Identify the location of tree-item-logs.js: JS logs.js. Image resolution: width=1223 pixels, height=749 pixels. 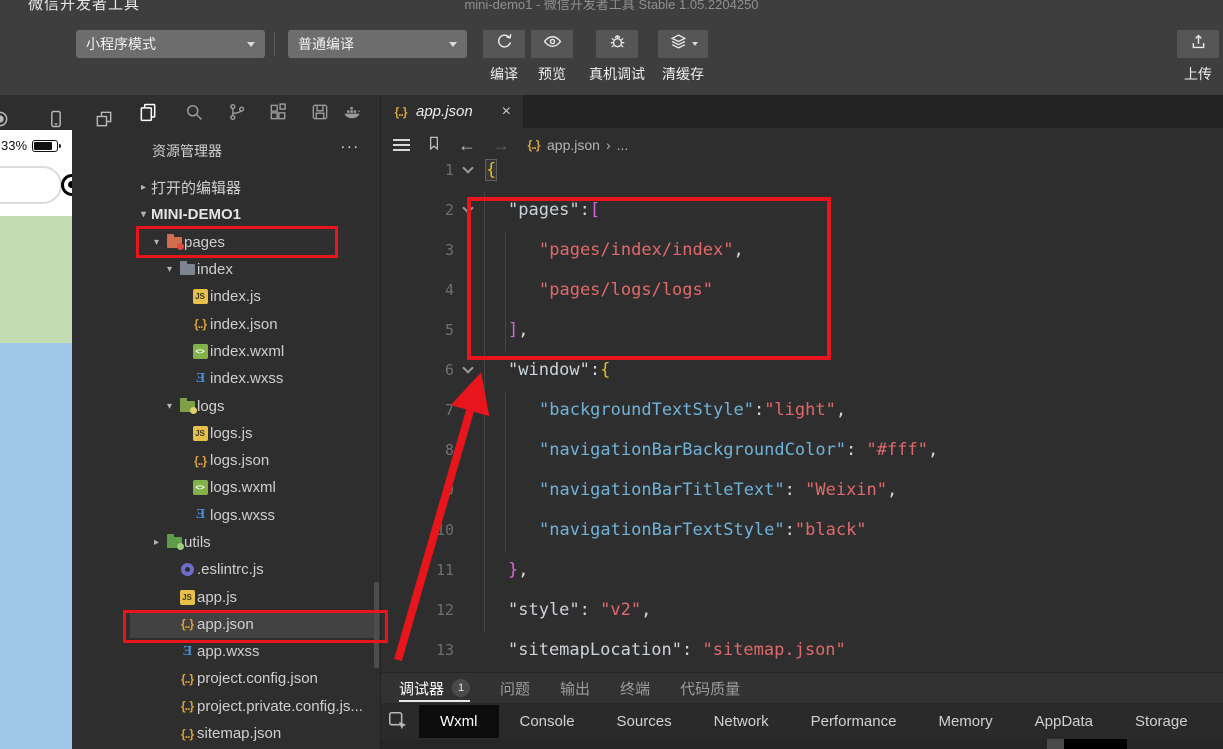
(255, 433).